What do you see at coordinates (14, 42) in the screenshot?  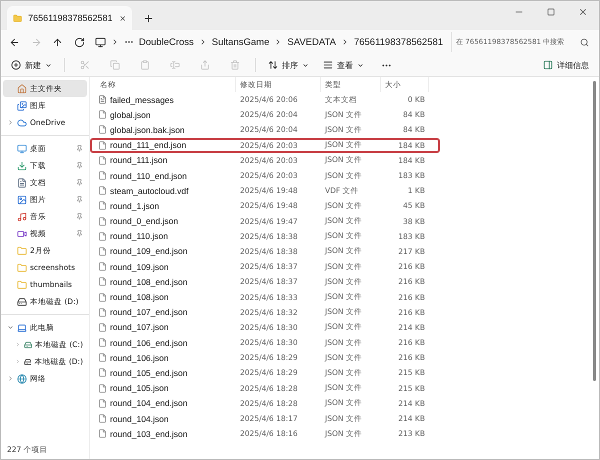 I see `back-icon` at bounding box center [14, 42].